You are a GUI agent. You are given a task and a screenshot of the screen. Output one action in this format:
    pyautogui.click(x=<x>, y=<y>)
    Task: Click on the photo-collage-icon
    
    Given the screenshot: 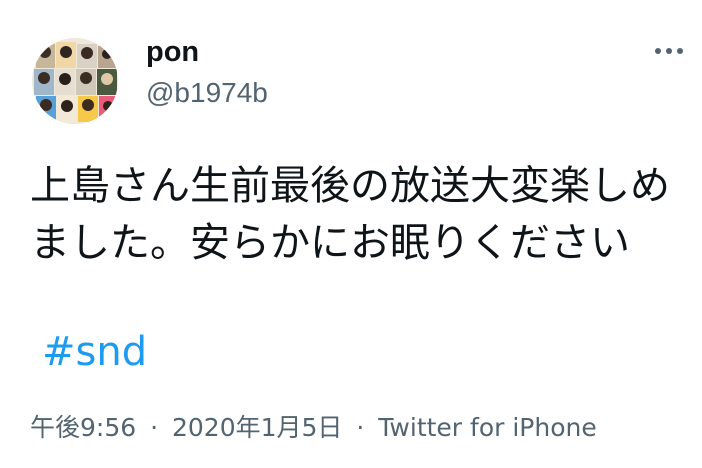 What is the action you would take?
    pyautogui.click(x=75, y=81)
    